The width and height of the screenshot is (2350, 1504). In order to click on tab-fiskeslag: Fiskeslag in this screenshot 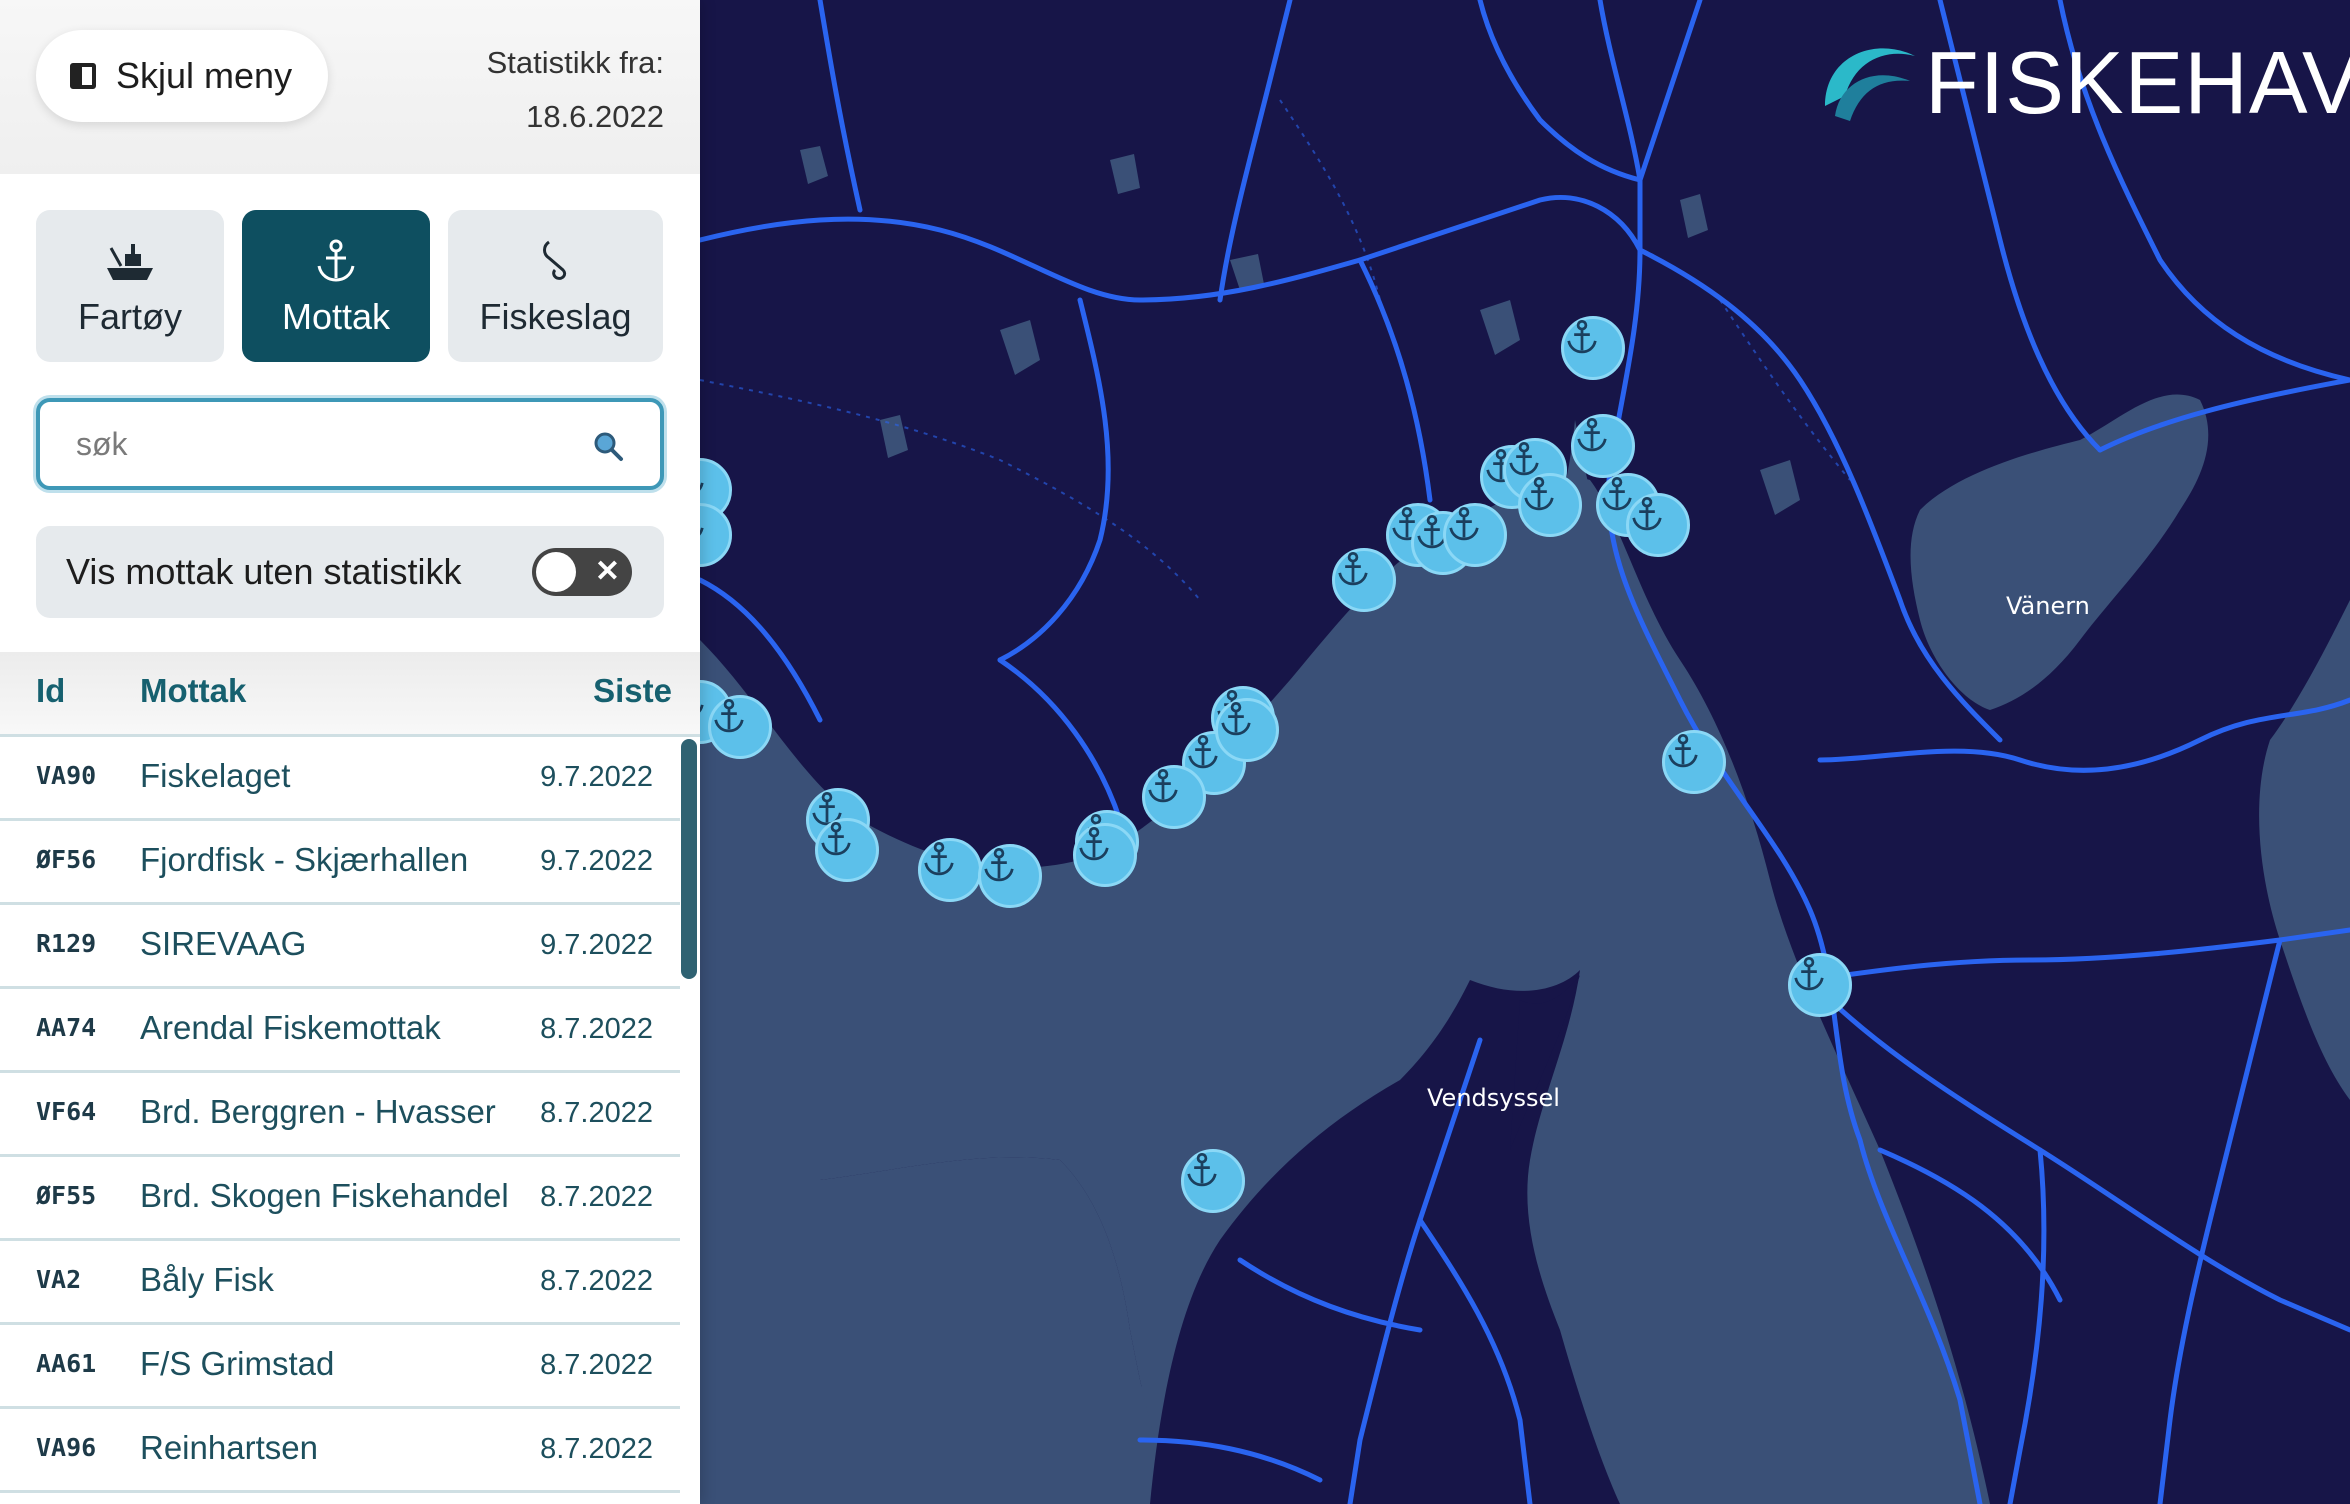, I will do `click(555, 286)`.